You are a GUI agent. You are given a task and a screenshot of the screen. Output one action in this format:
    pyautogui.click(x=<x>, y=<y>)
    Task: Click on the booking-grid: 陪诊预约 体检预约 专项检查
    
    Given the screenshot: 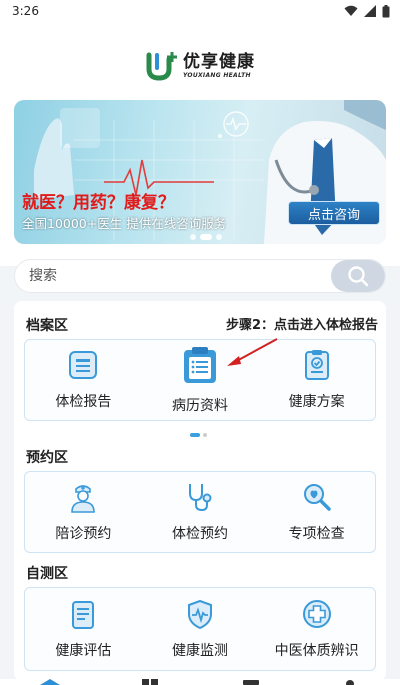 What is the action you would take?
    pyautogui.click(x=200, y=512)
    